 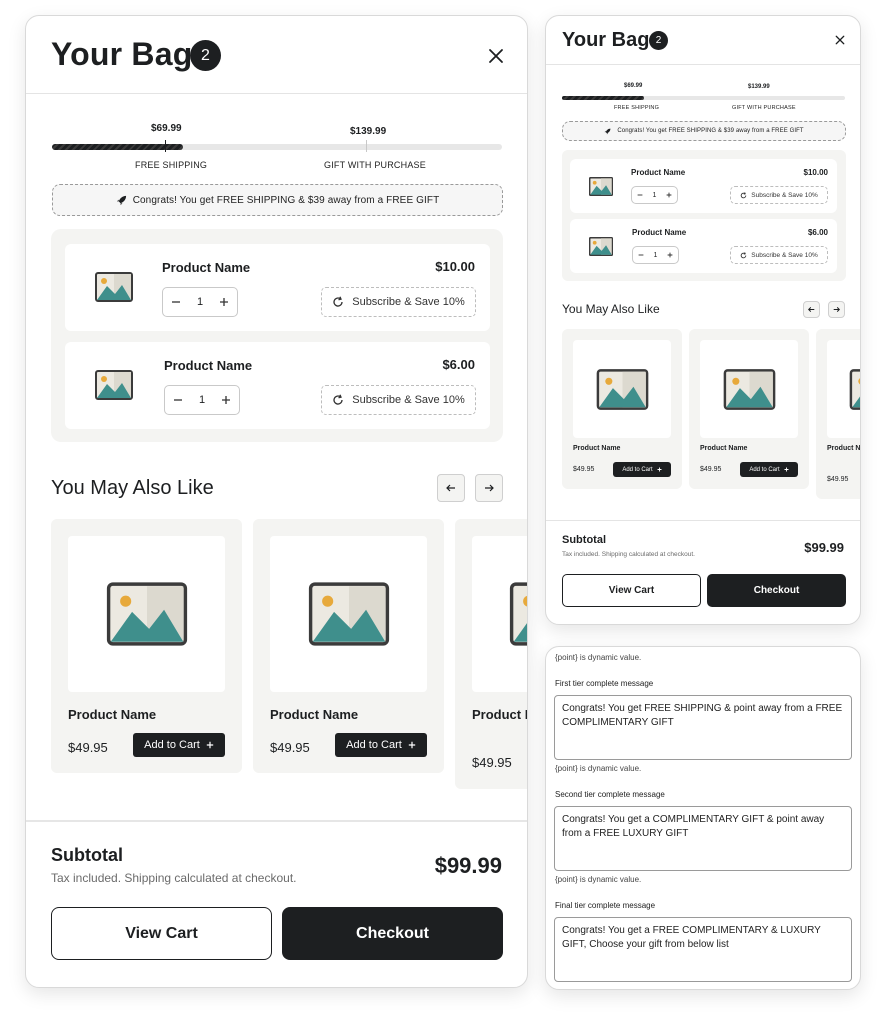 I want to click on dynamic-value-hint: {point} is dynamic value., so click(x=598, y=657).